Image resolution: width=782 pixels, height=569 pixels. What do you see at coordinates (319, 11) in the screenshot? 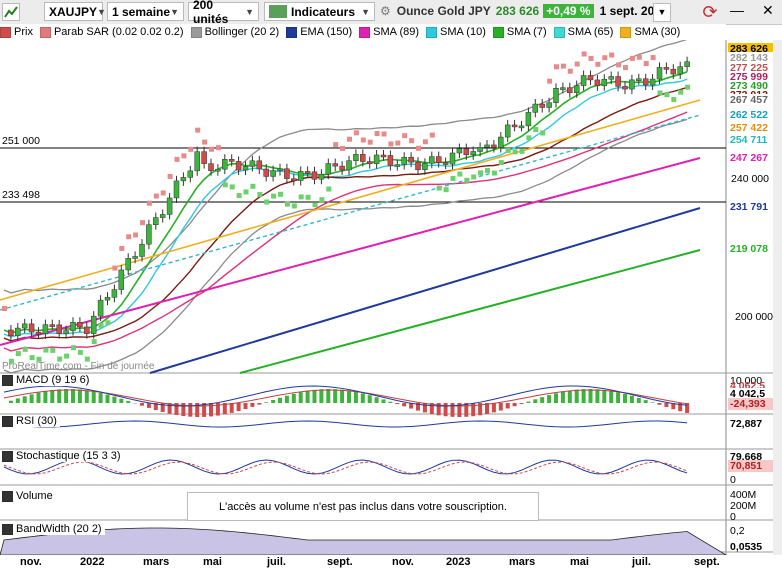
I see `indicators-button: Indicateurs ▼` at bounding box center [319, 11].